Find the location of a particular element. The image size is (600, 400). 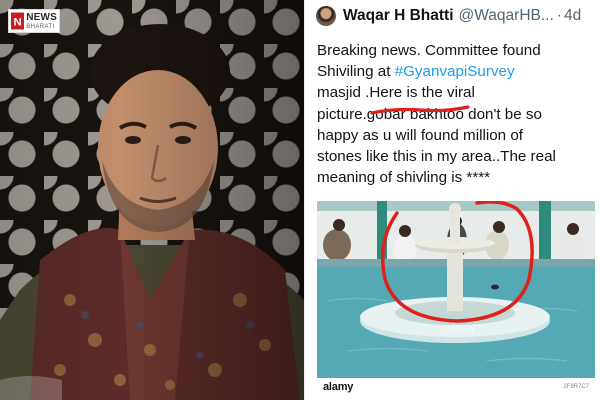

alamy-watermark: alamy is located at coordinates (460, 328).